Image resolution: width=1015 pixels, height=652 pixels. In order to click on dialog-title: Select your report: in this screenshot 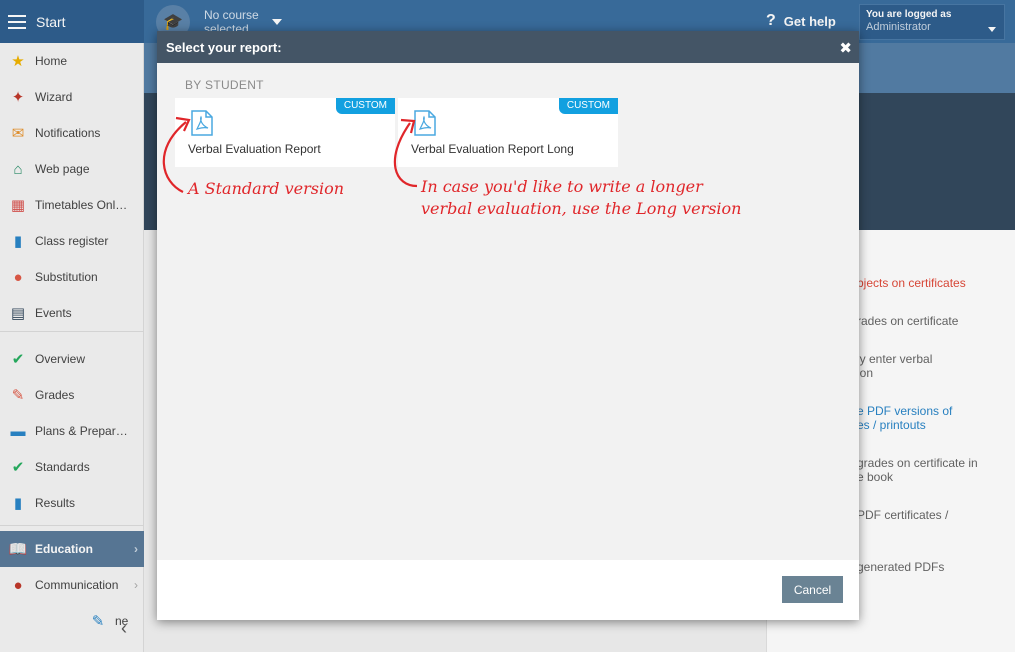, I will do `click(224, 47)`.